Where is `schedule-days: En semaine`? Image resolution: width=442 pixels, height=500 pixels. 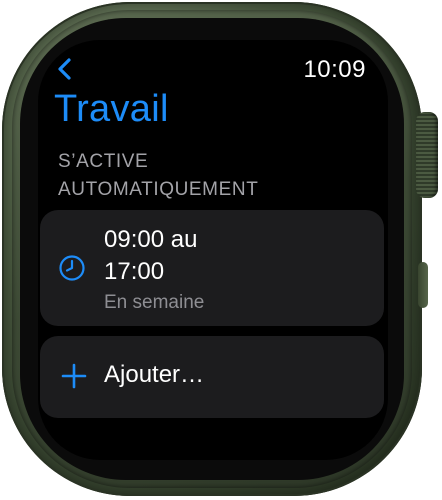 schedule-days: En semaine is located at coordinates (154, 302).